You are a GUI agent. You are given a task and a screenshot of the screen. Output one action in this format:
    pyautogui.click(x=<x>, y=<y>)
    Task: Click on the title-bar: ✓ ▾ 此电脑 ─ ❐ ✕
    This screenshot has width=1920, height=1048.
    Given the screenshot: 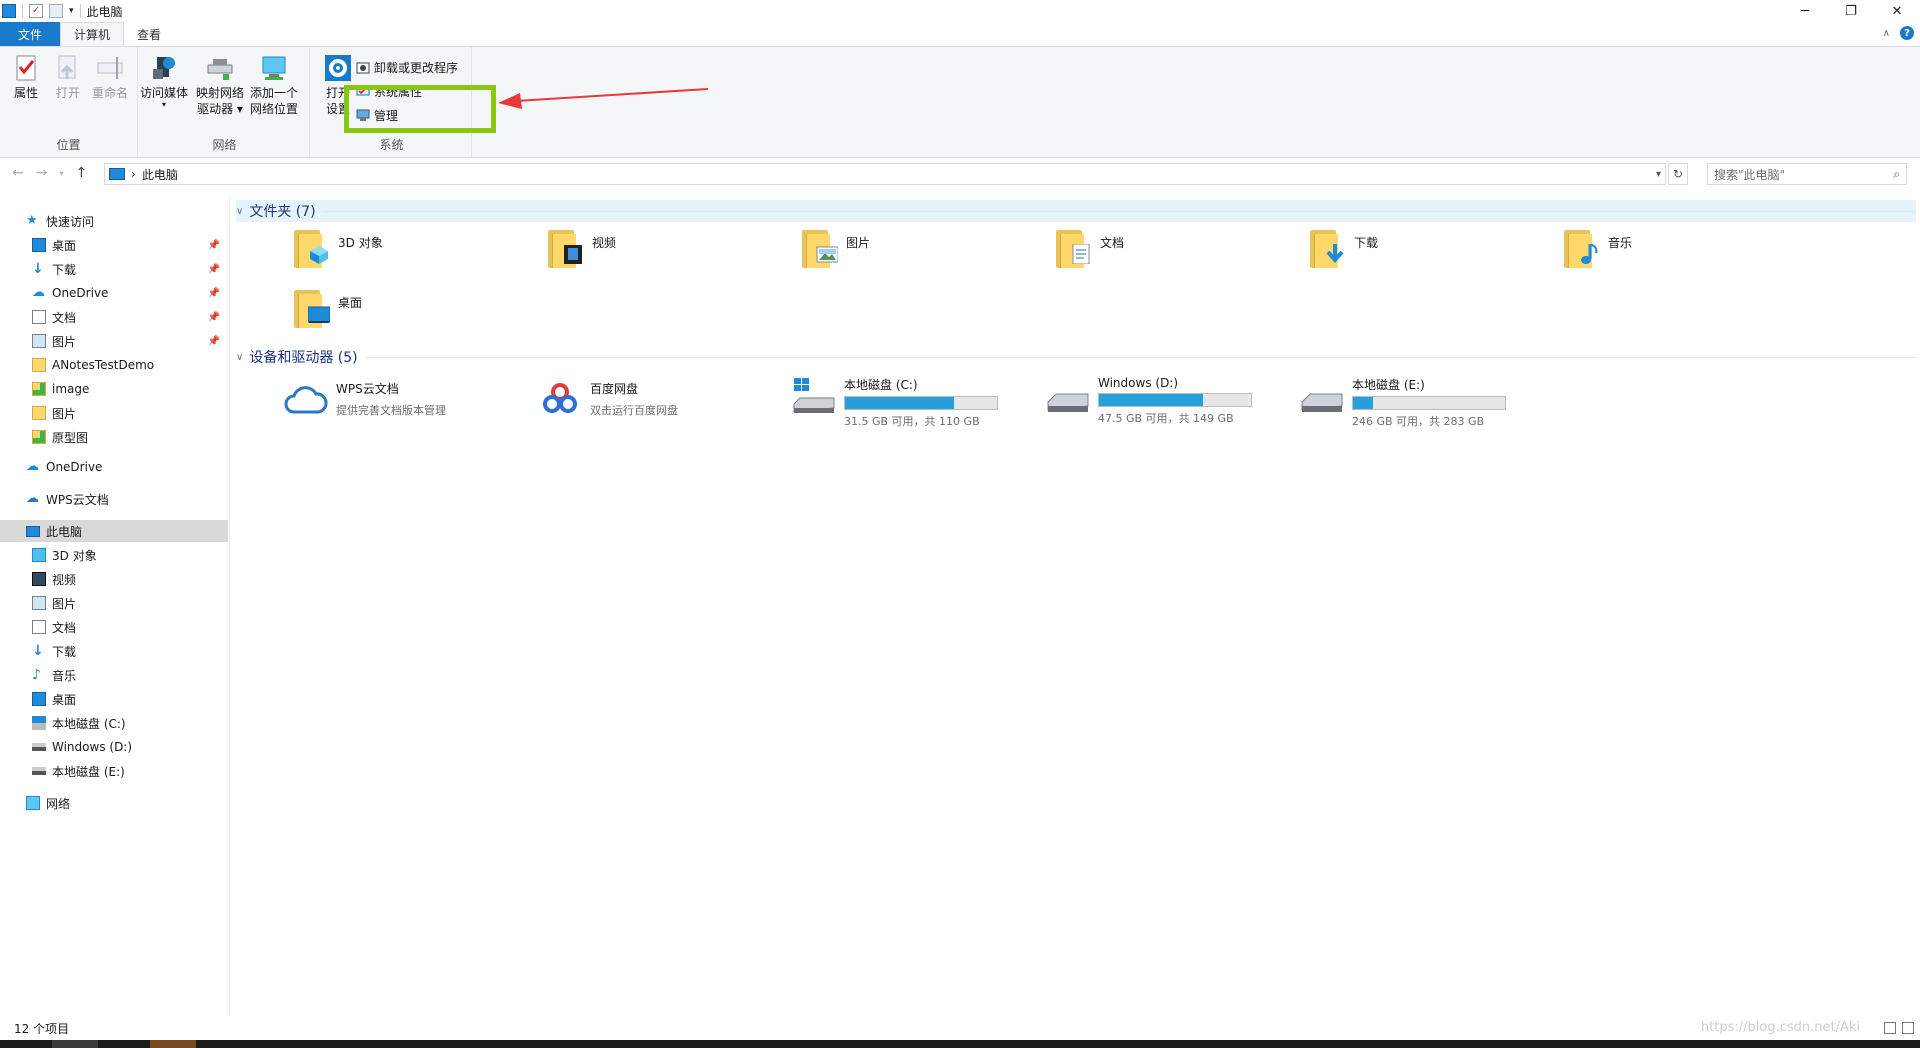 What is the action you would take?
    pyautogui.click(x=960, y=11)
    